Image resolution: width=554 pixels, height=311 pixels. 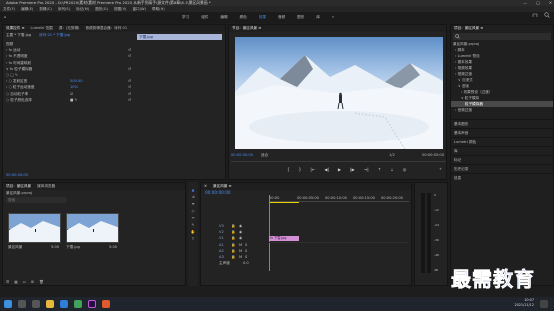 What do you see at coordinates (433, 155) in the screenshot?
I see `program-duration: 00:00:05:00` at bounding box center [433, 155].